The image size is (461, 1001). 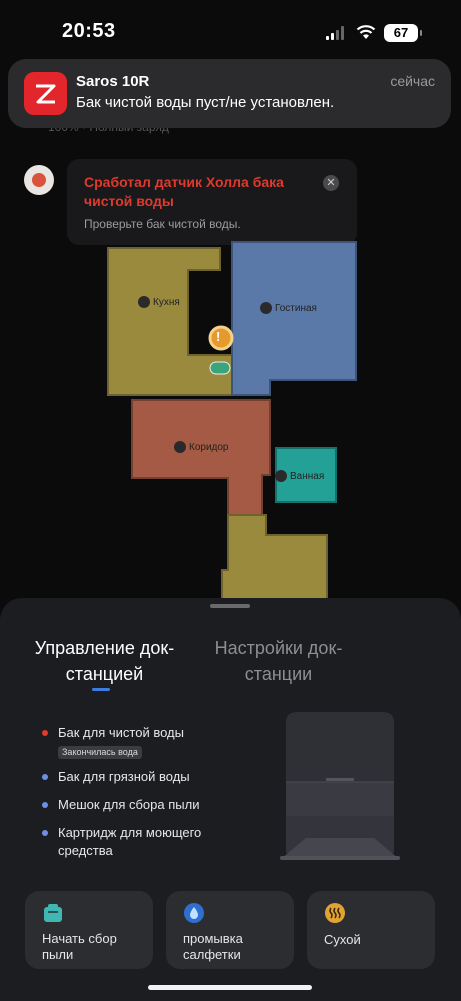 I want to click on action-label: Начать сбор пыли, so click(x=79, y=946).